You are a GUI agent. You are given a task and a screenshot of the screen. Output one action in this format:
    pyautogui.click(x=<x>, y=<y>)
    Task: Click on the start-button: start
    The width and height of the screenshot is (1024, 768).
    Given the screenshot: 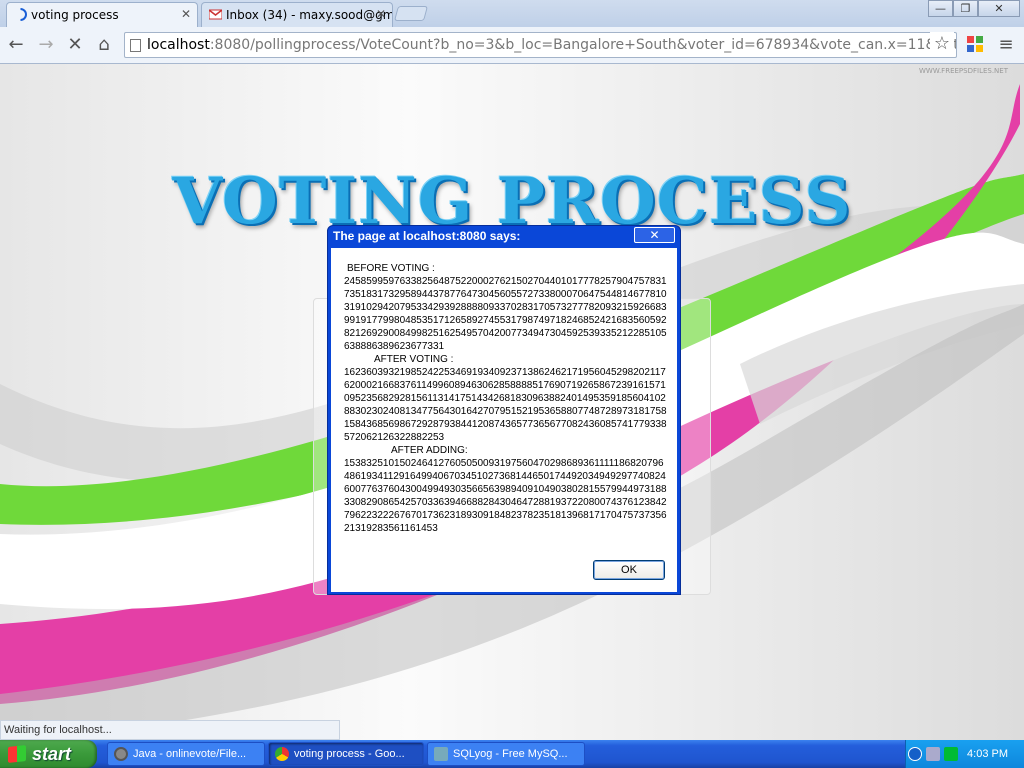 What is the action you would take?
    pyautogui.click(x=48, y=754)
    